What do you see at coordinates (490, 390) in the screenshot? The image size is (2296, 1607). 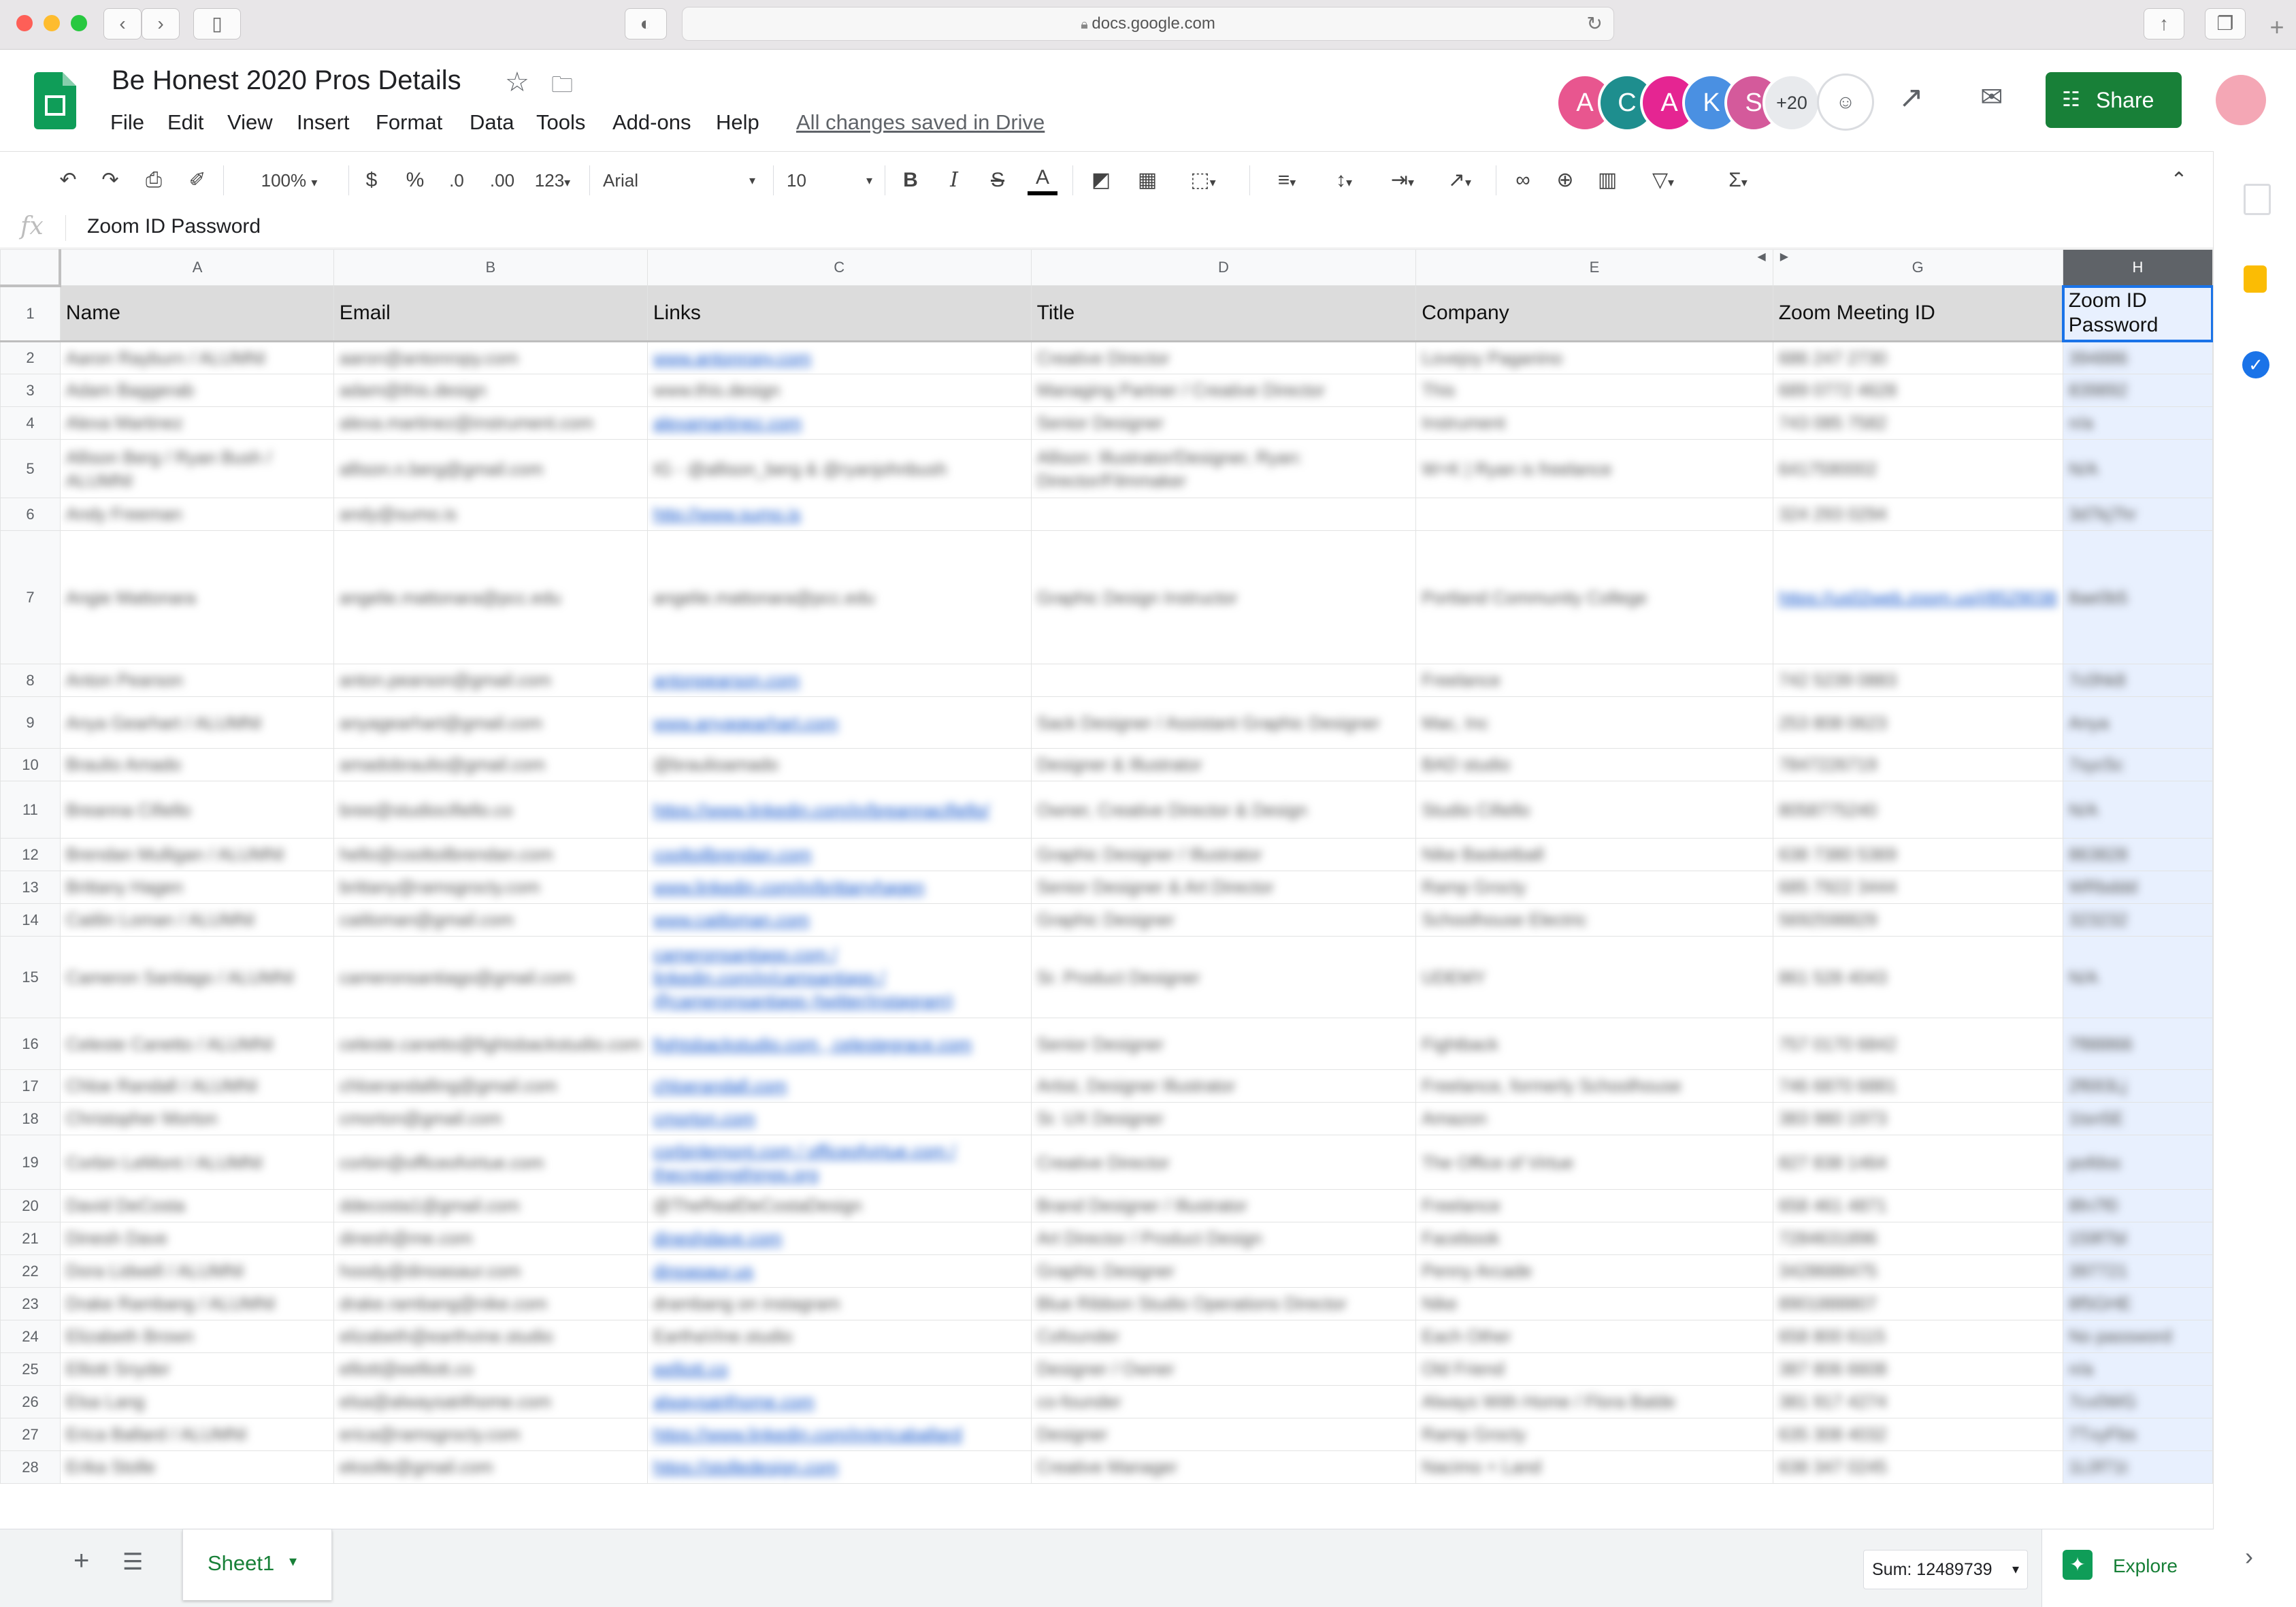 I see `cell-email: adam@this.design` at bounding box center [490, 390].